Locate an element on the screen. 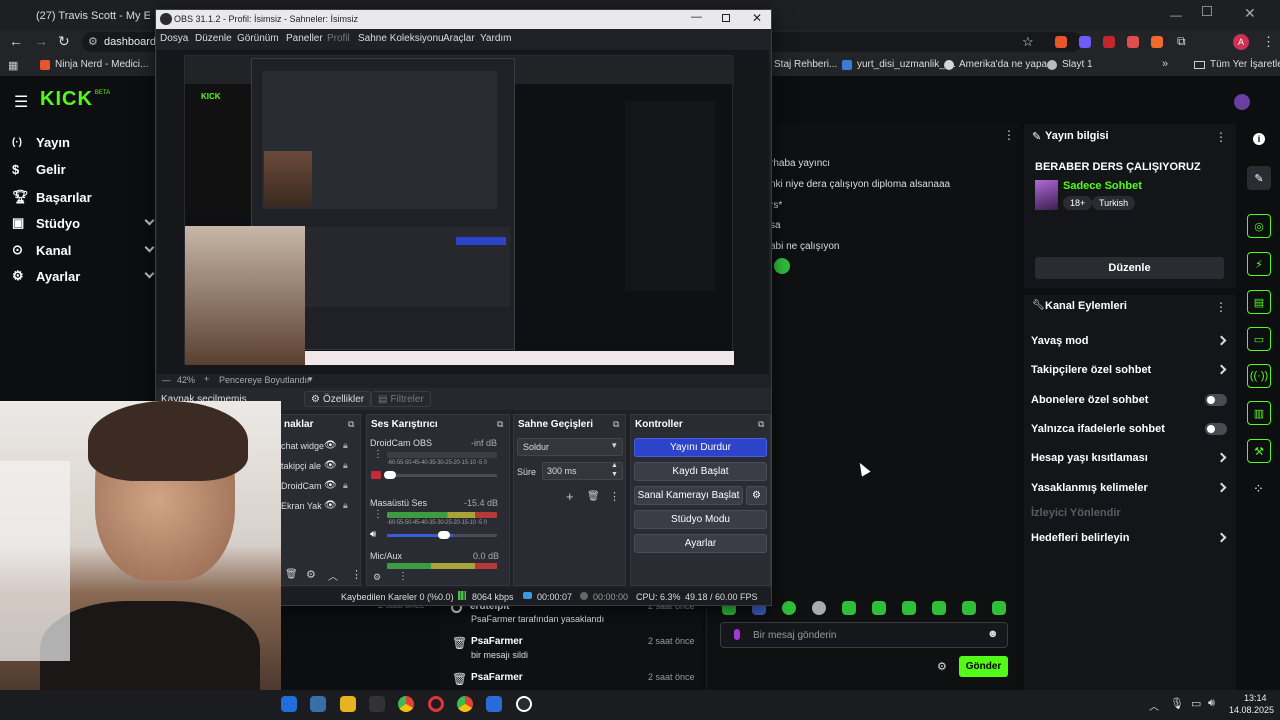 This screenshot has width=1280, height=720. speaker-icon: 🔊︎ is located at coordinates (373, 534).